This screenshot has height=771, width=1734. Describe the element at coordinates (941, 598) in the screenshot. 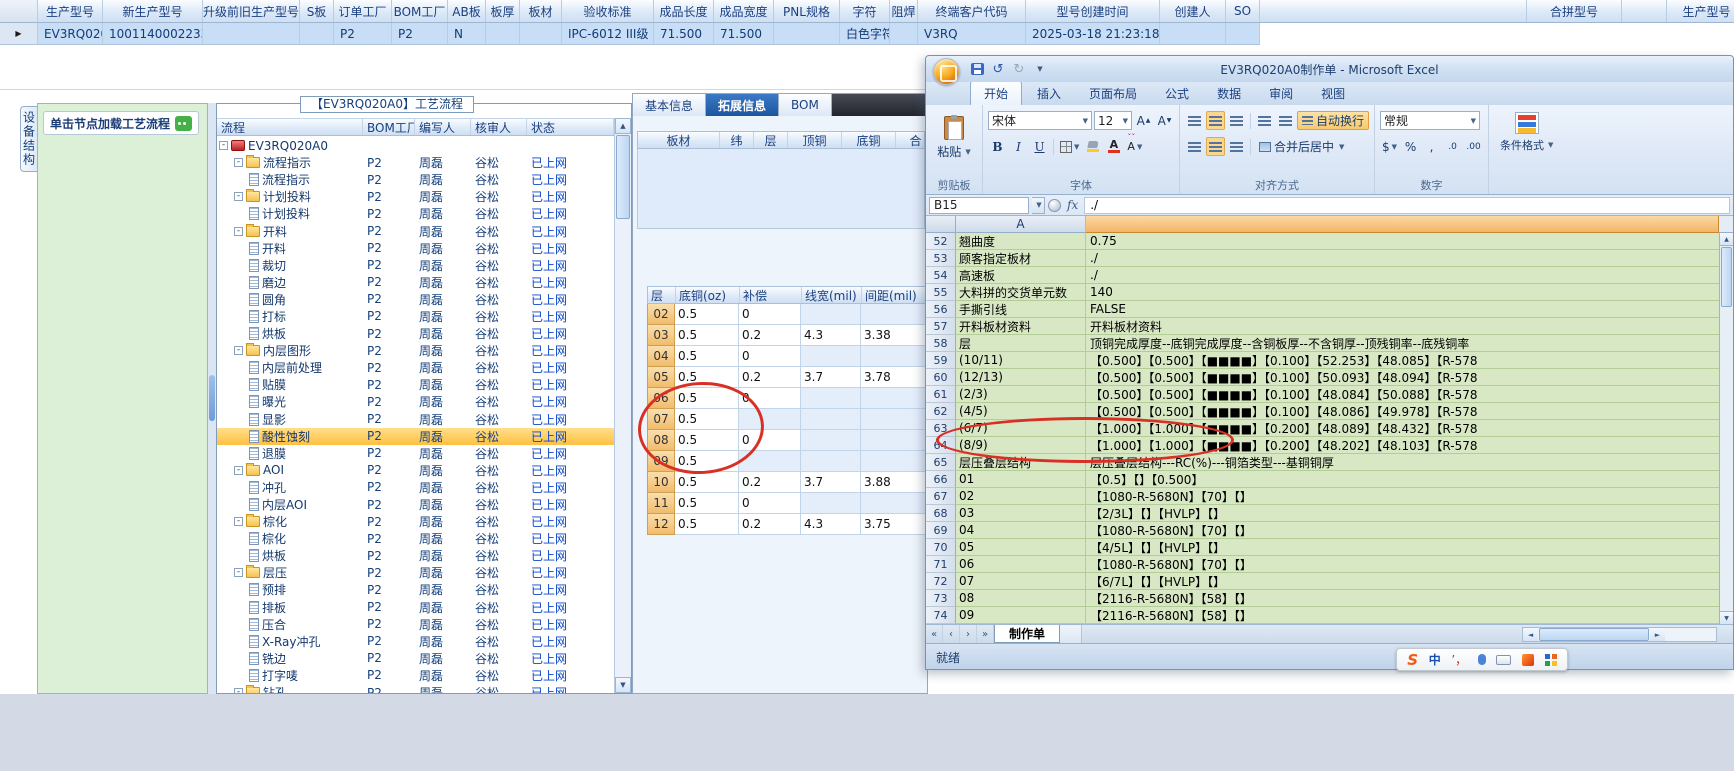

I see `row-number-cell: 73` at that location.